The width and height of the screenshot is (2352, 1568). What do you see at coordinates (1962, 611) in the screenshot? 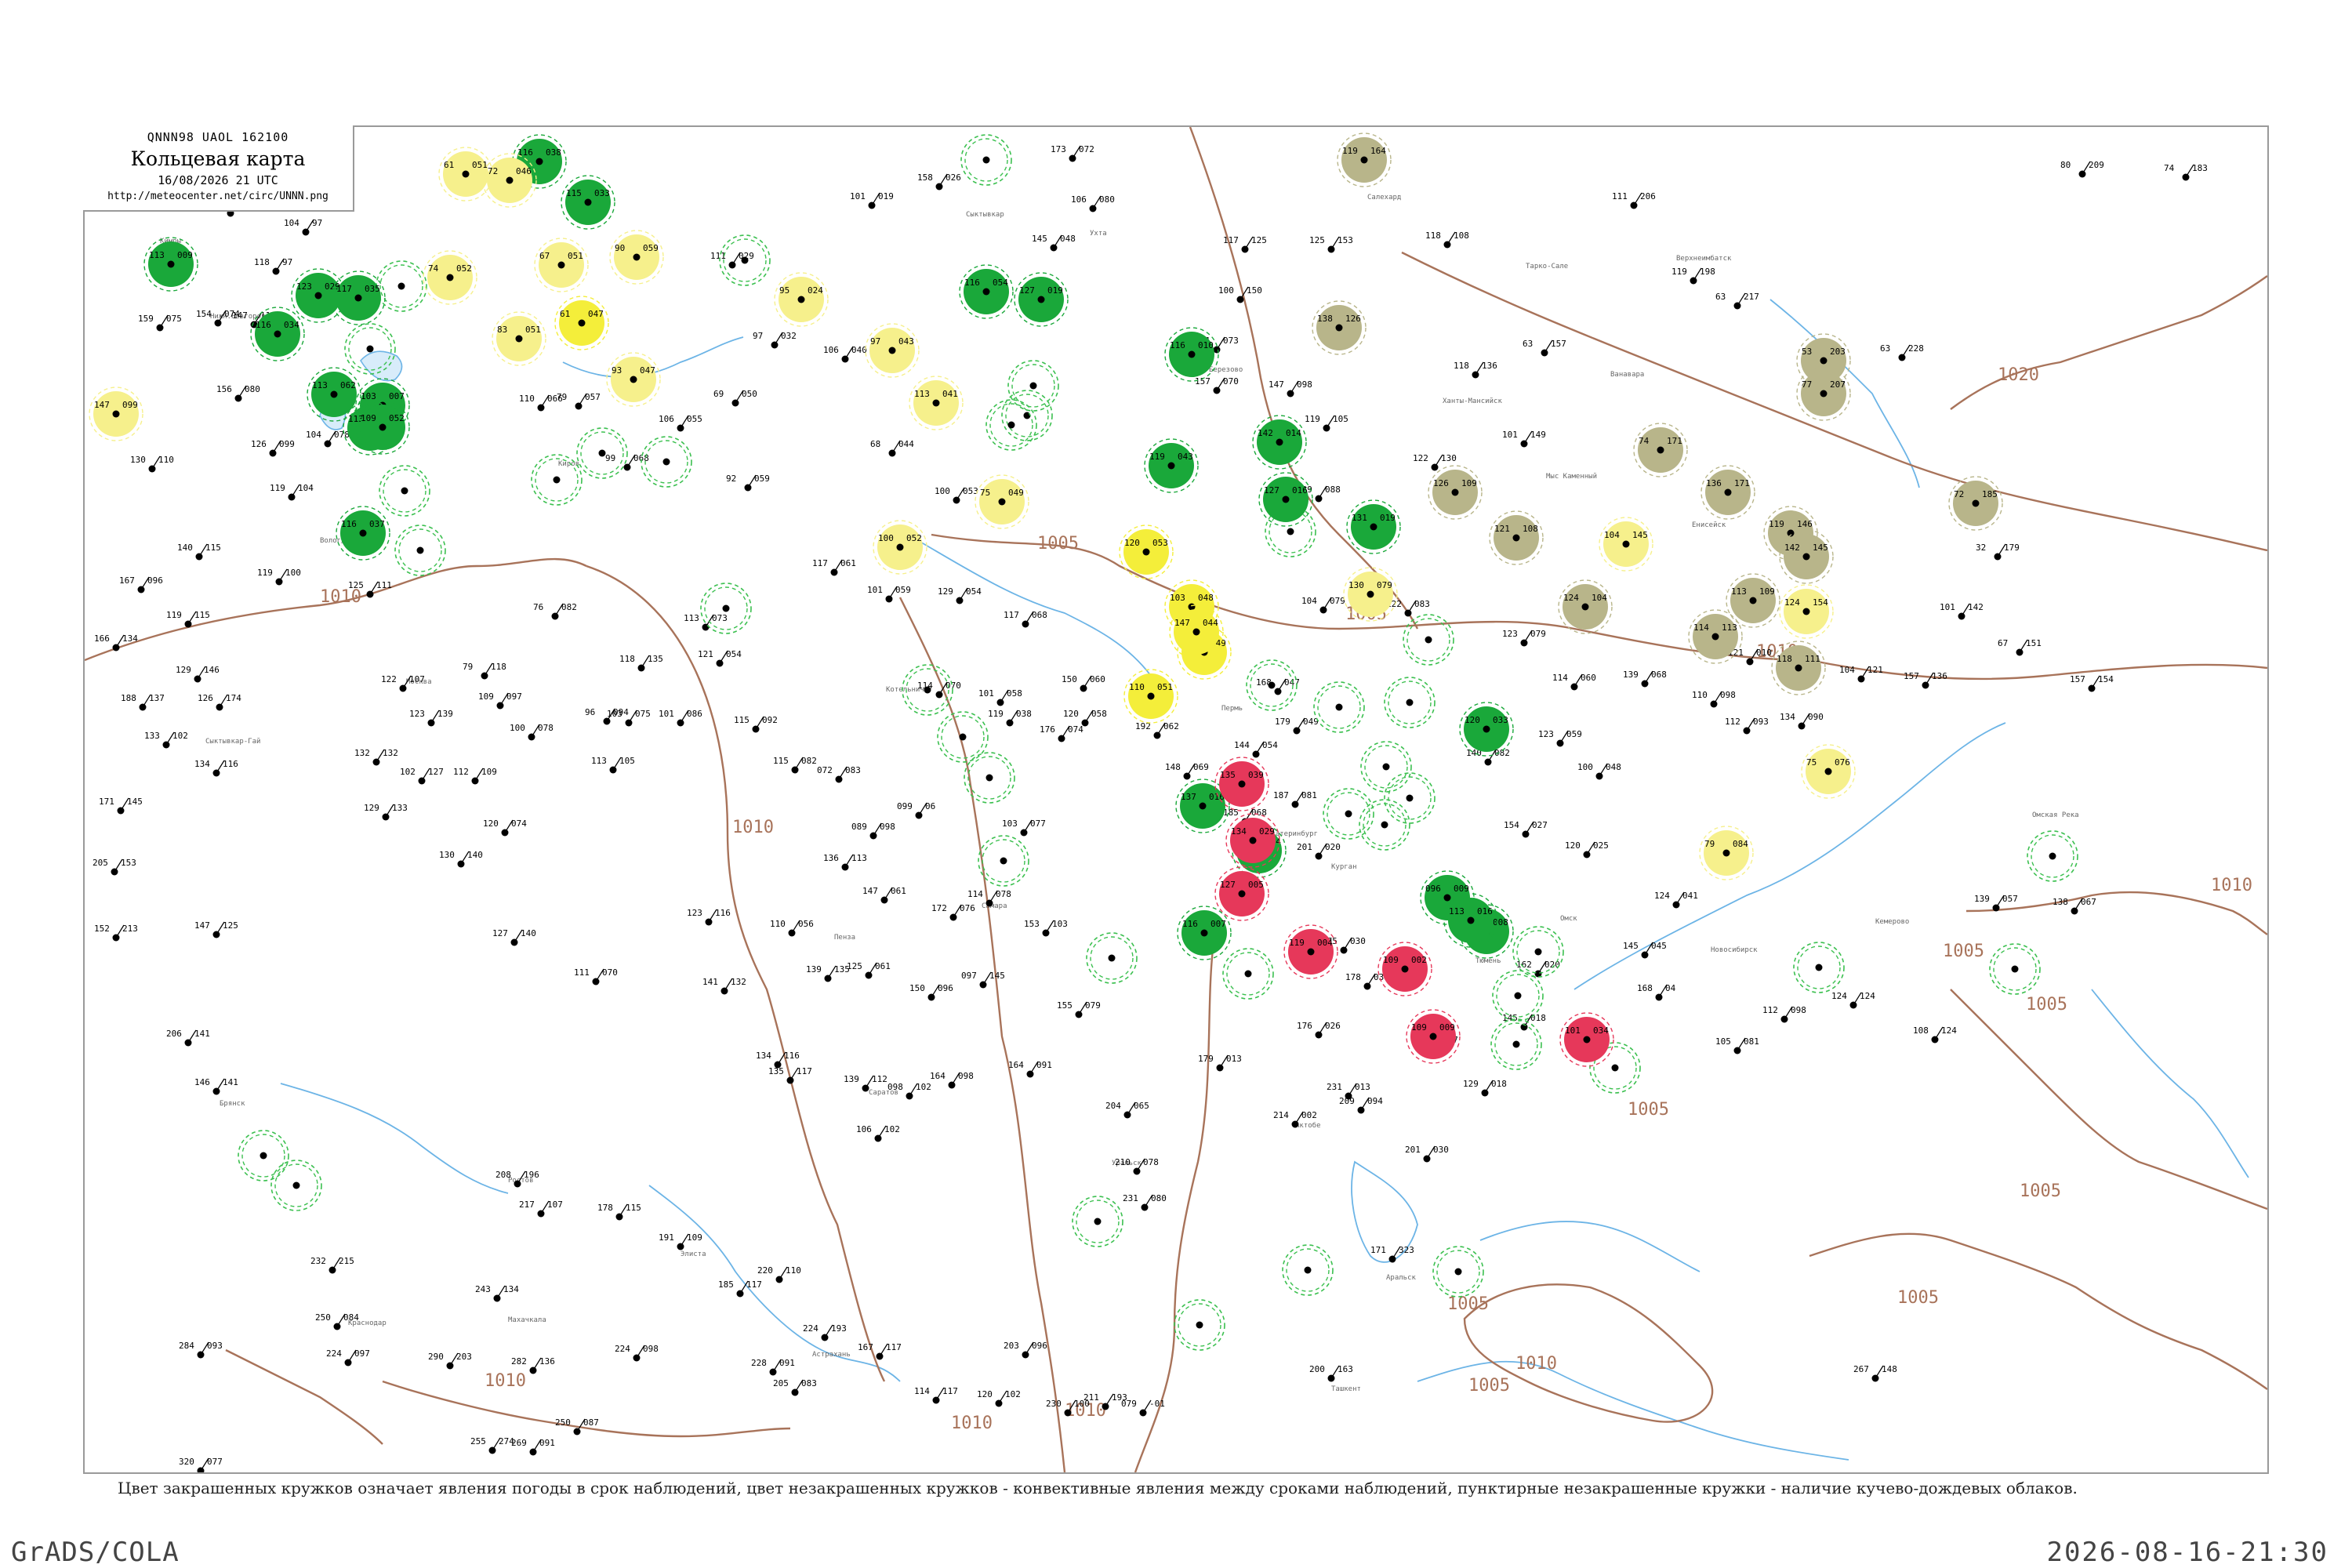
I see `station-plot: 101 142` at bounding box center [1962, 611].